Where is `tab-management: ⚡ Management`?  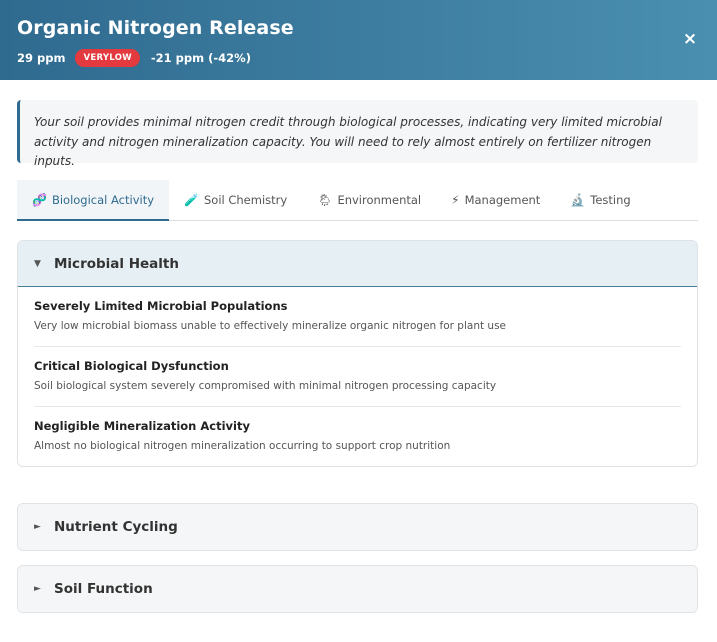 tab-management: ⚡ Management is located at coordinates (495, 200).